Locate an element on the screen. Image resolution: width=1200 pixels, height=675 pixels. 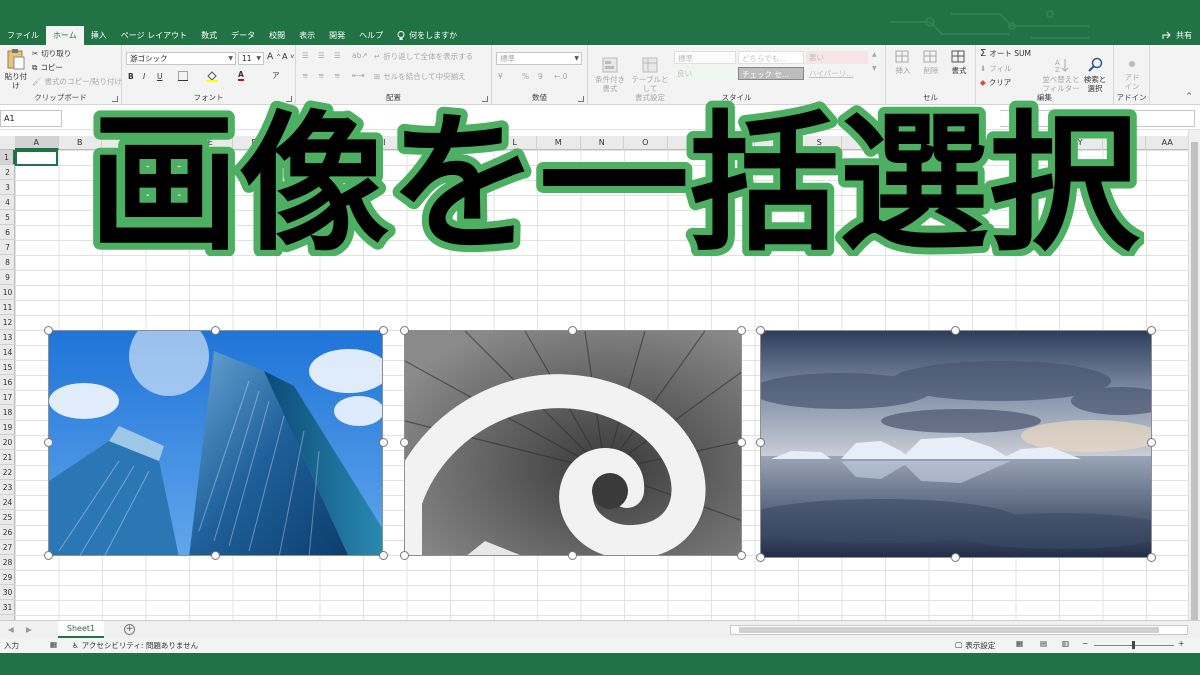
row-header: 7 is located at coordinates (7, 247).